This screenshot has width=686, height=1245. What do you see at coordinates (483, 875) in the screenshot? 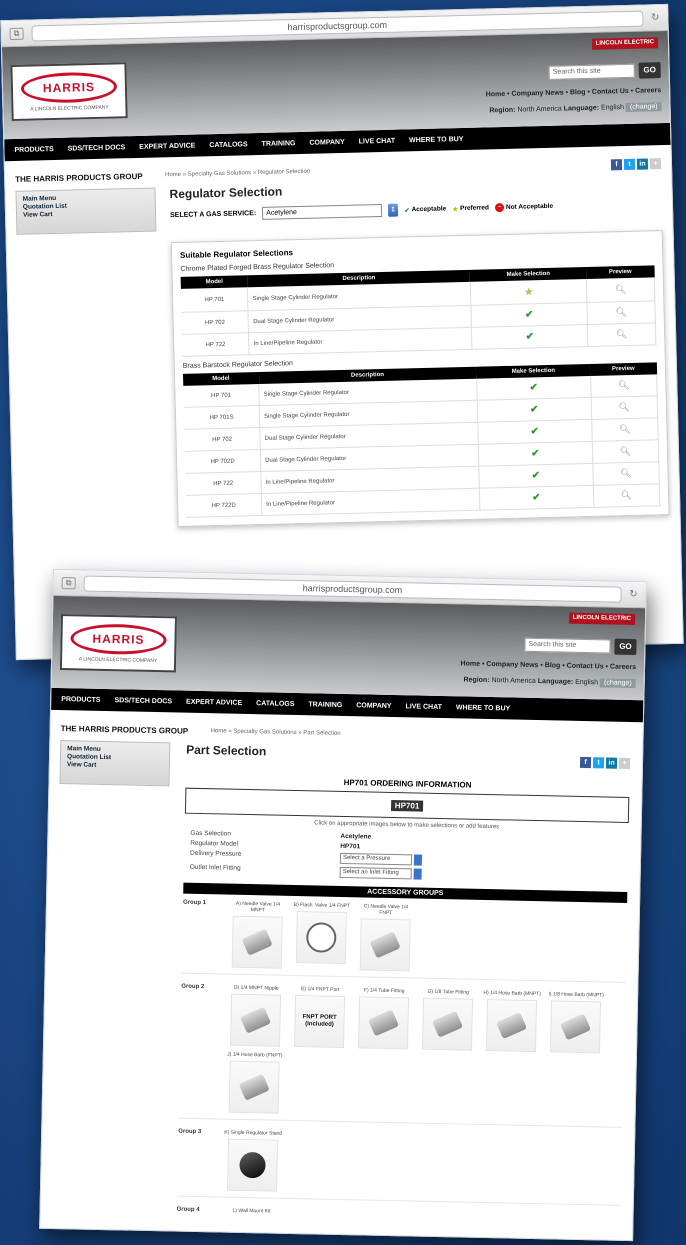
I see `inlet-fitting-select: Select an Inlet Fitting` at bounding box center [483, 875].